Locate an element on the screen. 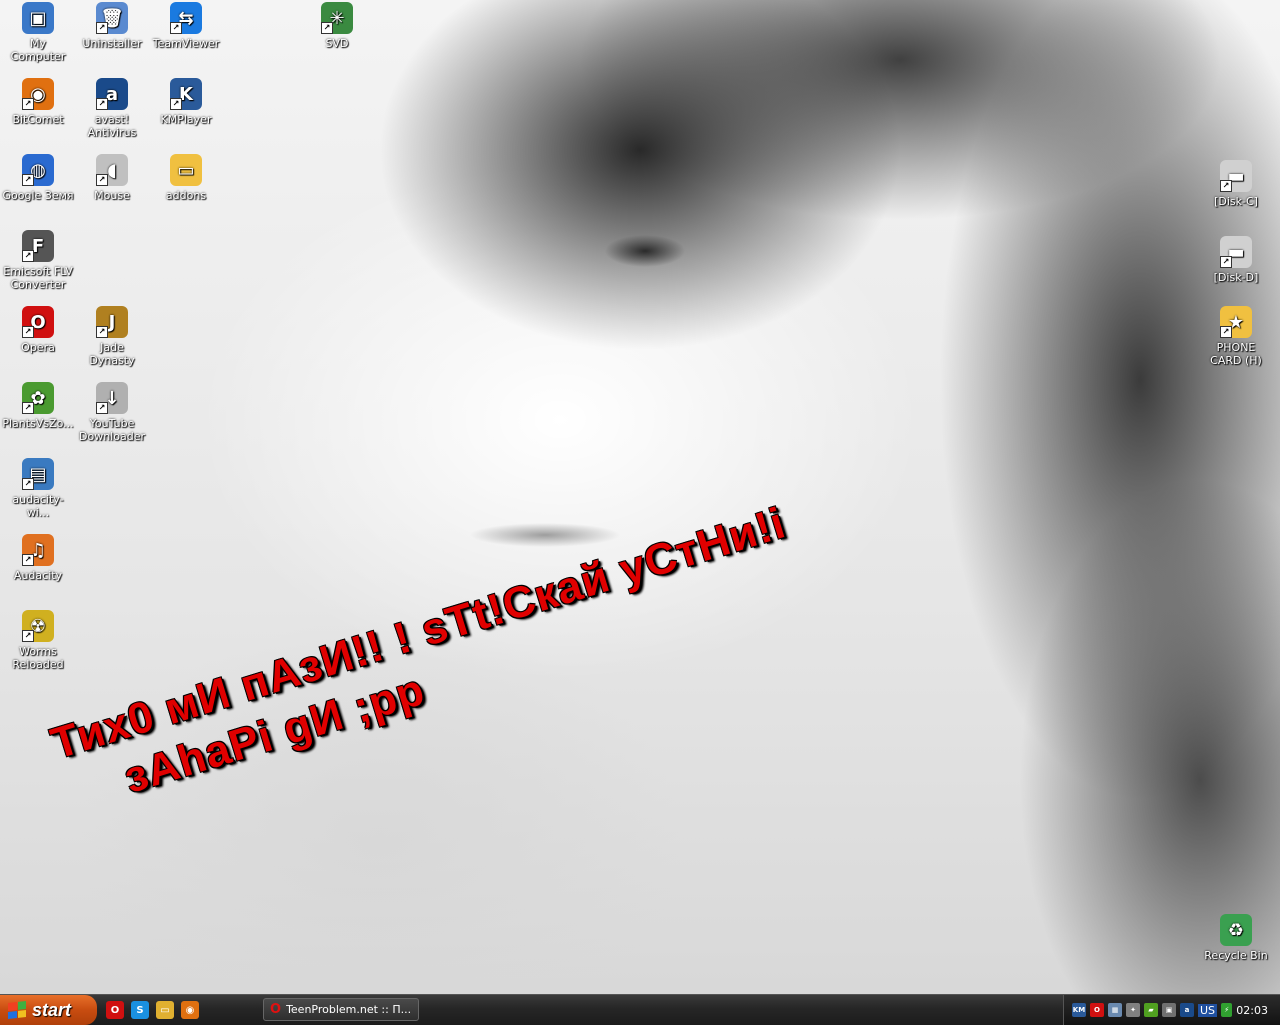  desktop-icon-label: PHONE CARD (H) is located at coordinates (1236, 354).